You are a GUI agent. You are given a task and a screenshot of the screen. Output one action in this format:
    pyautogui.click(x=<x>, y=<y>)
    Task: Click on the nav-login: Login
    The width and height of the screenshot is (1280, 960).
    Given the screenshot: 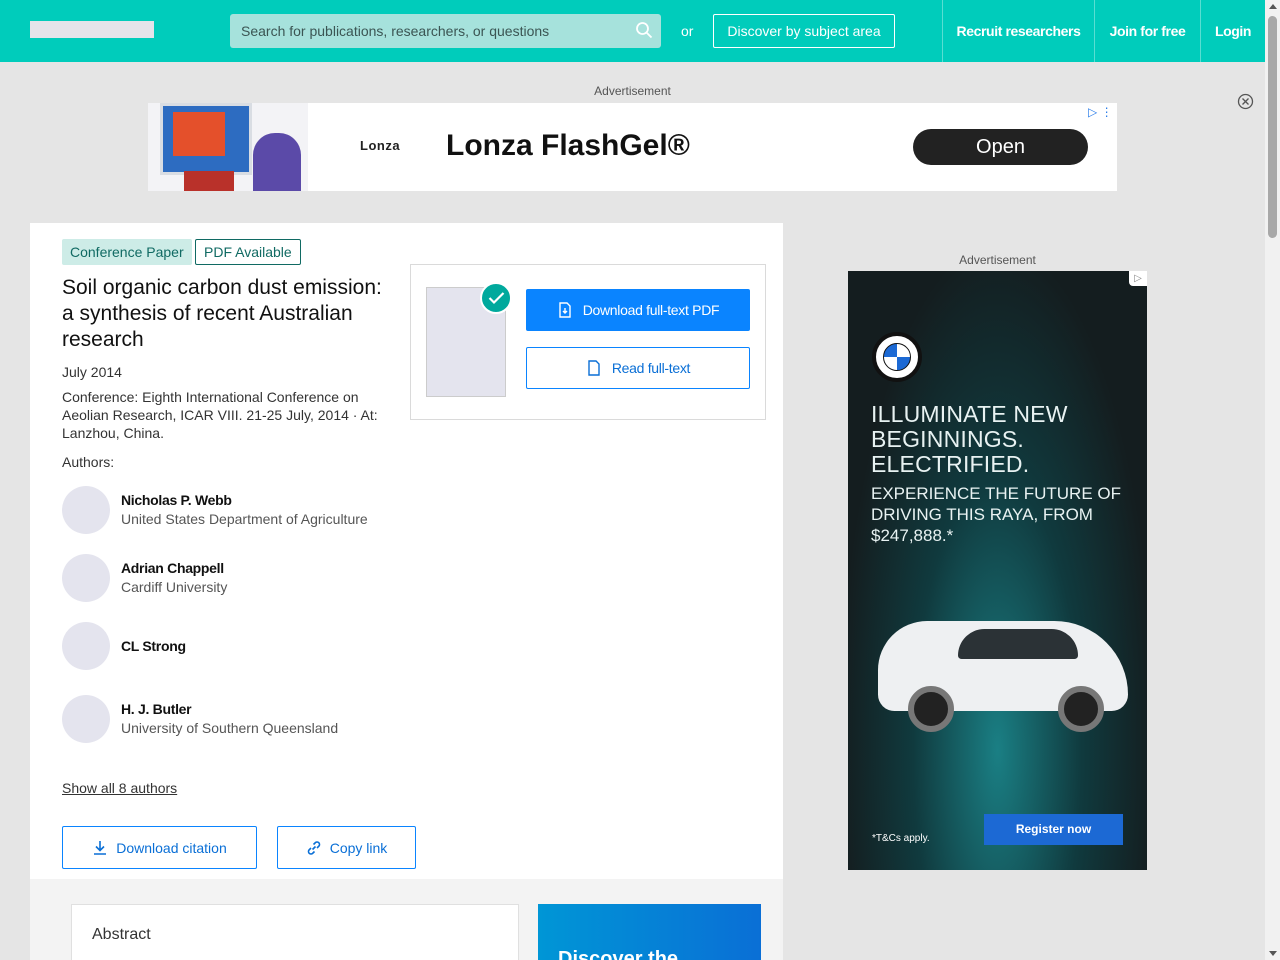 What is the action you would take?
    pyautogui.click(x=1232, y=31)
    